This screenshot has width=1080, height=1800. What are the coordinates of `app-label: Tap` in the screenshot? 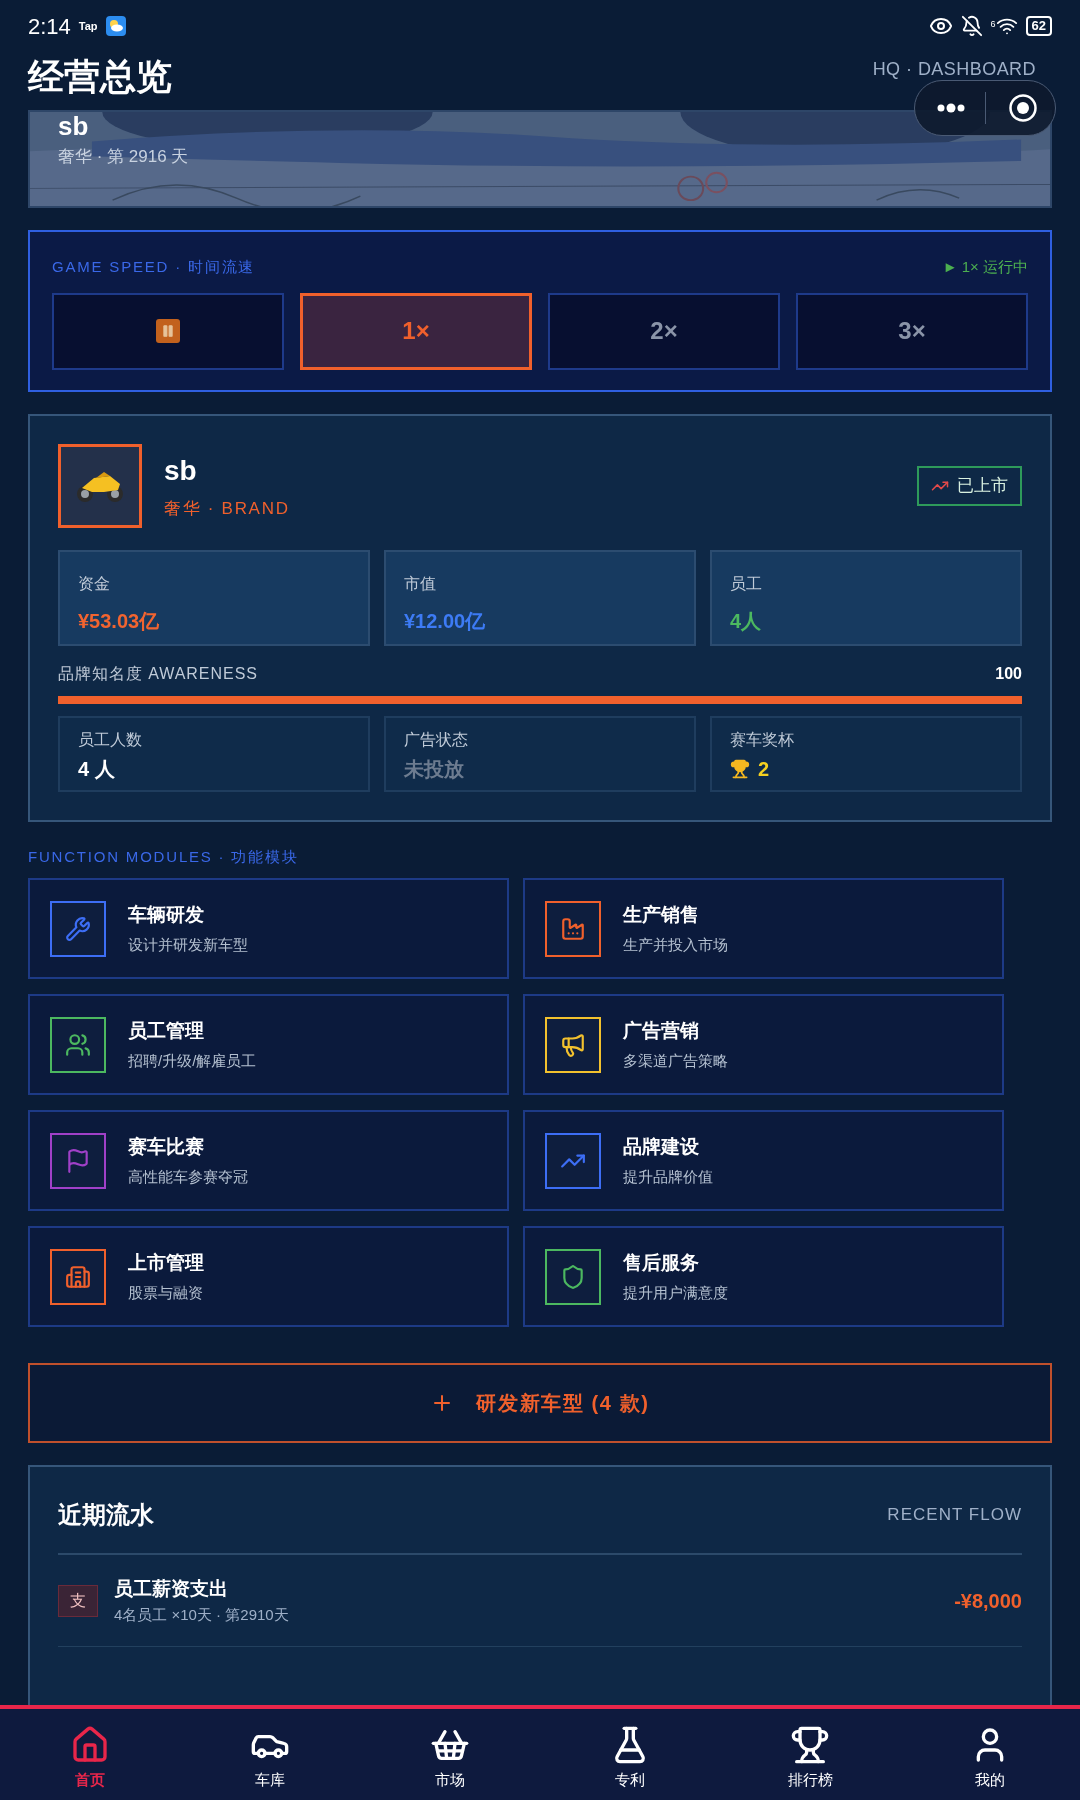 It's located at (88, 26).